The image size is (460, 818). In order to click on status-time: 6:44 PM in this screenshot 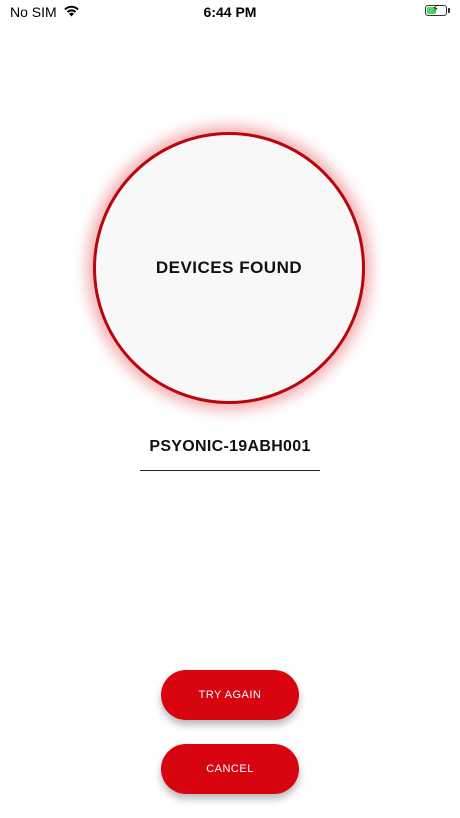, I will do `click(230, 12)`.